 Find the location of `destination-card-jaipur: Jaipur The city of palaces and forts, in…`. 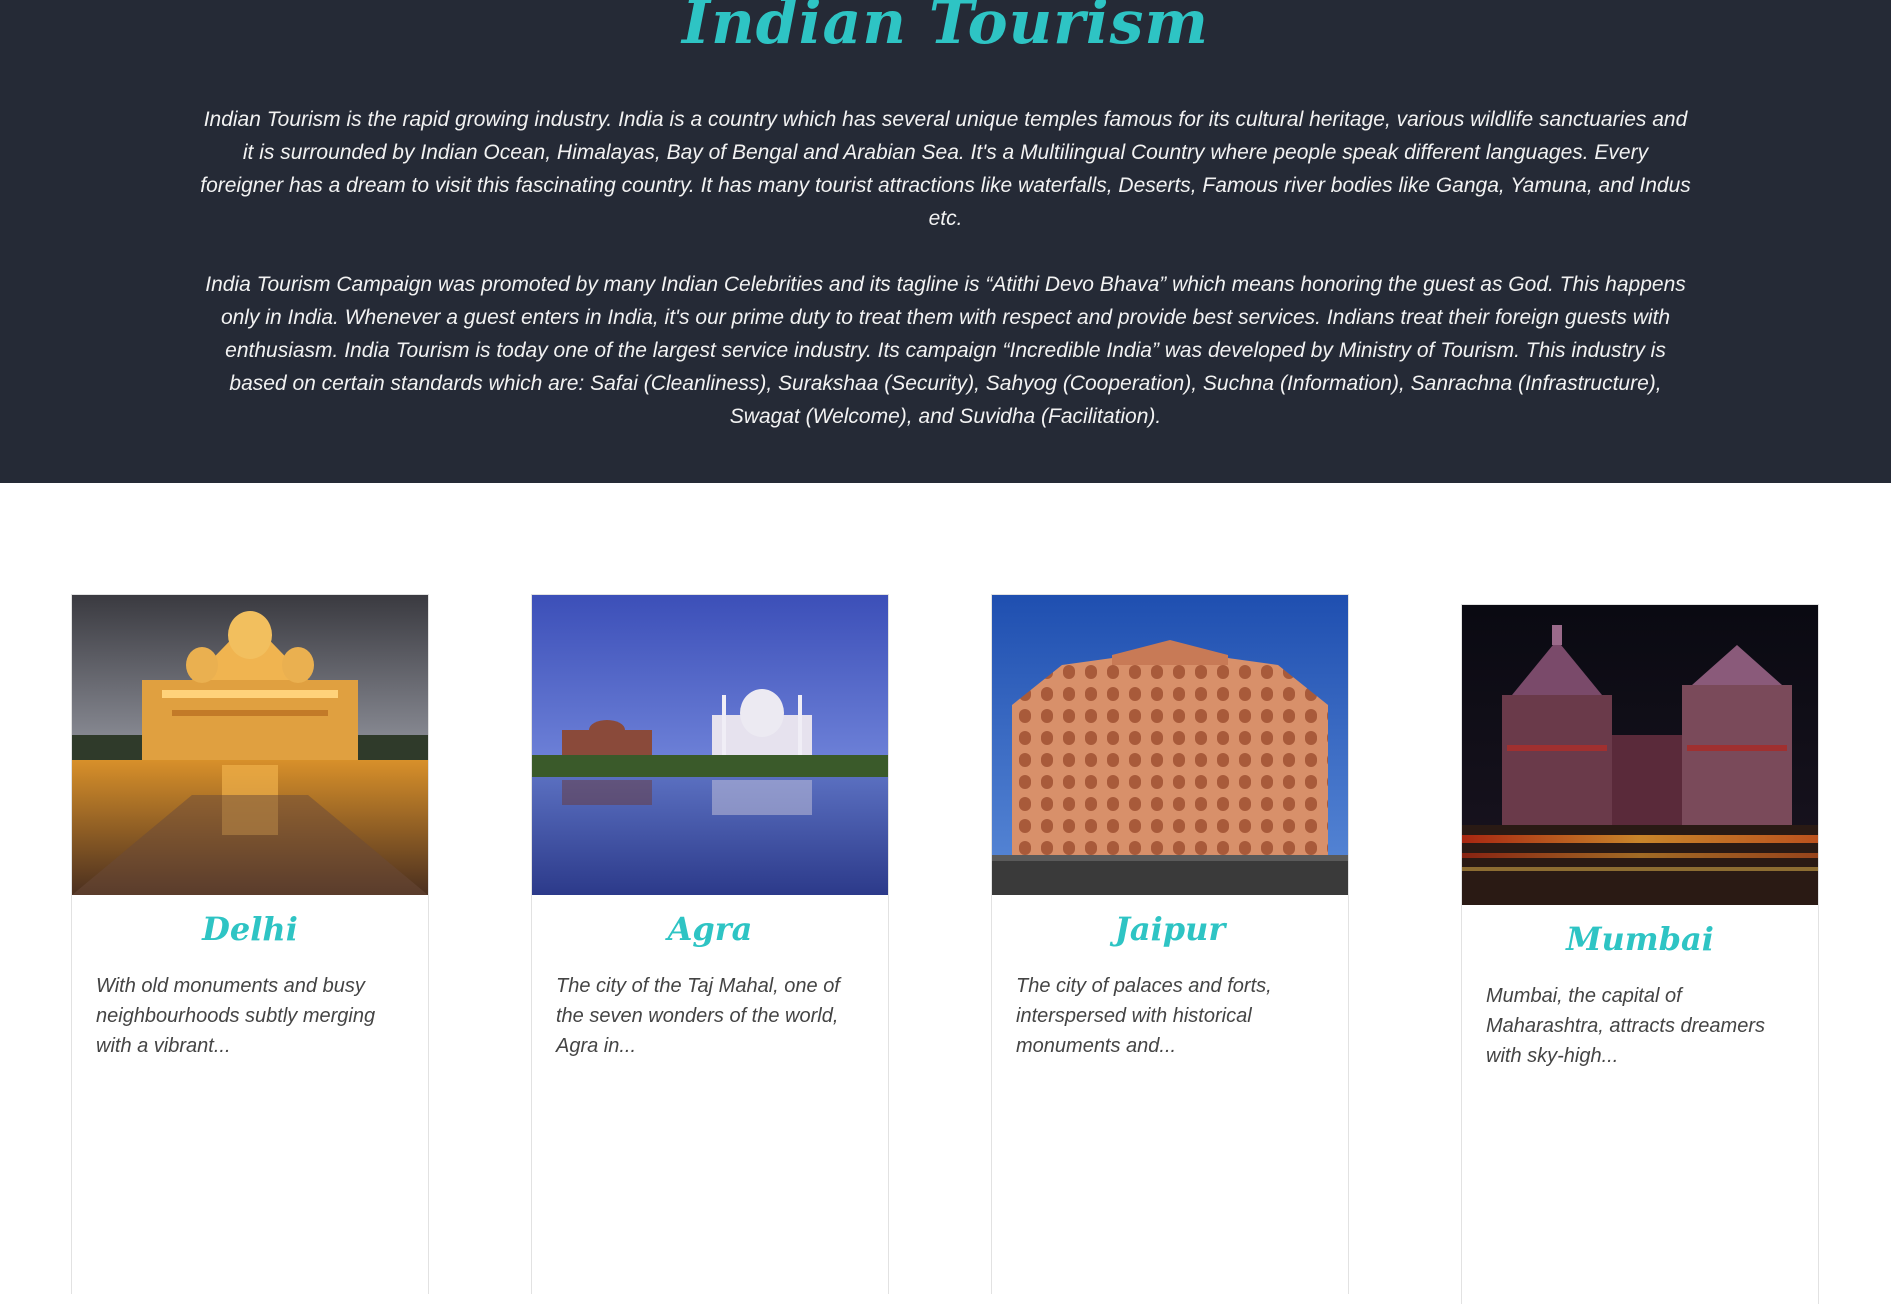

destination-card-jaipur: Jaipur The city of palaces and forts, in… is located at coordinates (1170, 944).